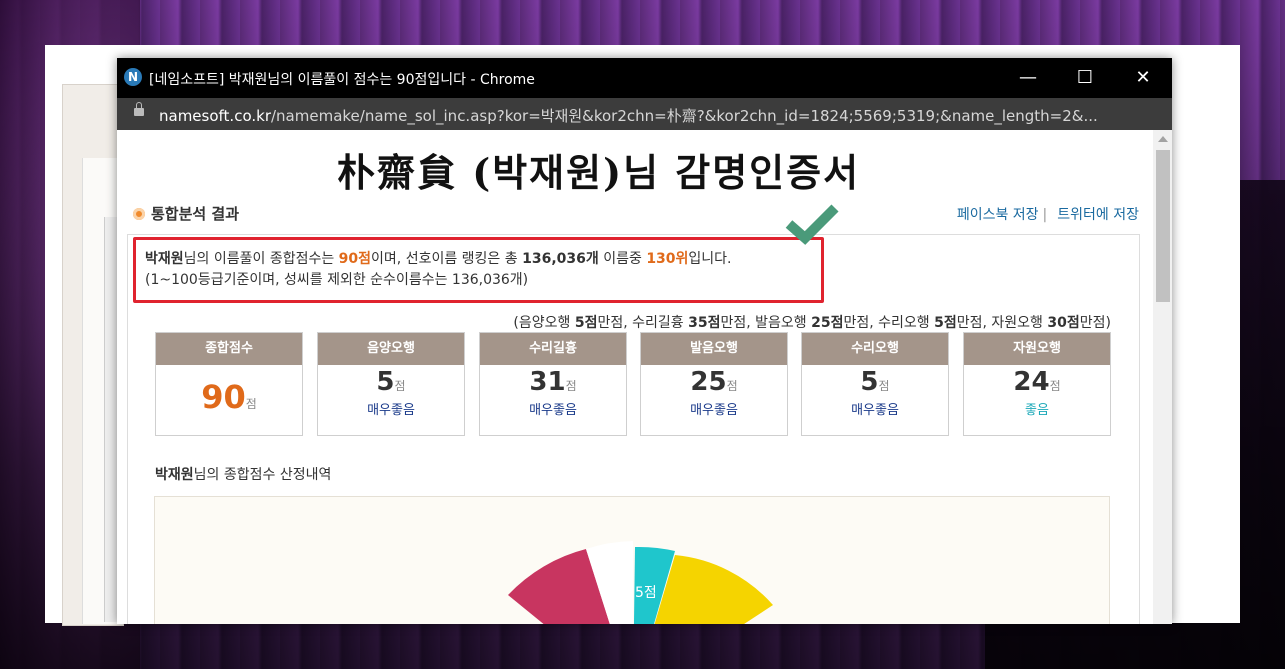 This screenshot has width=1285, height=669. Describe the element at coordinates (1031, 382) in the screenshot. I see `card-score: 24` at that location.